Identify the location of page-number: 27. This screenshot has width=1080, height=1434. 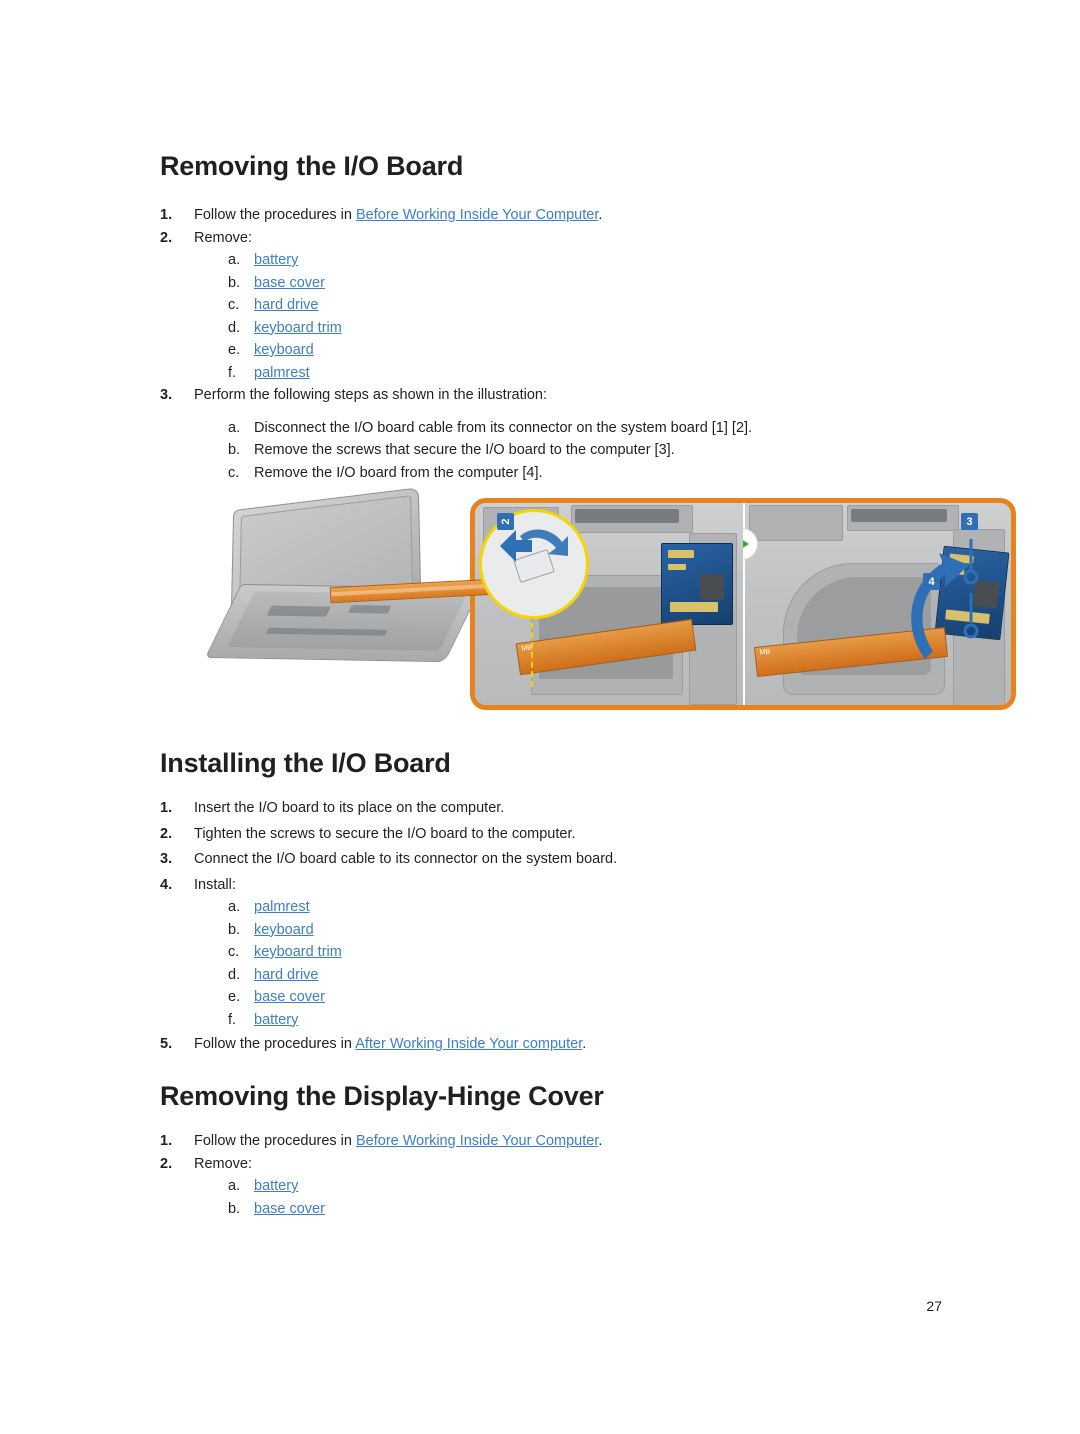
(934, 1306).